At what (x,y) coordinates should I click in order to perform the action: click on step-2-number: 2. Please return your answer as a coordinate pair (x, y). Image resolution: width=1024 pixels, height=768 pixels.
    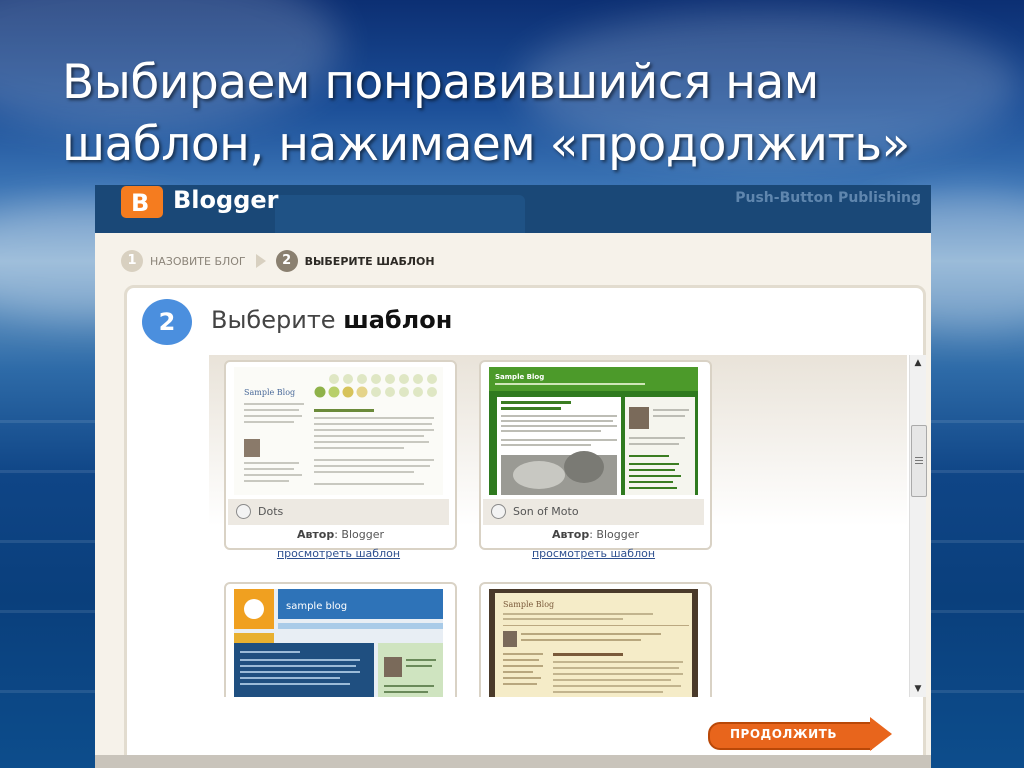
    Looking at the image, I should click on (286, 261).